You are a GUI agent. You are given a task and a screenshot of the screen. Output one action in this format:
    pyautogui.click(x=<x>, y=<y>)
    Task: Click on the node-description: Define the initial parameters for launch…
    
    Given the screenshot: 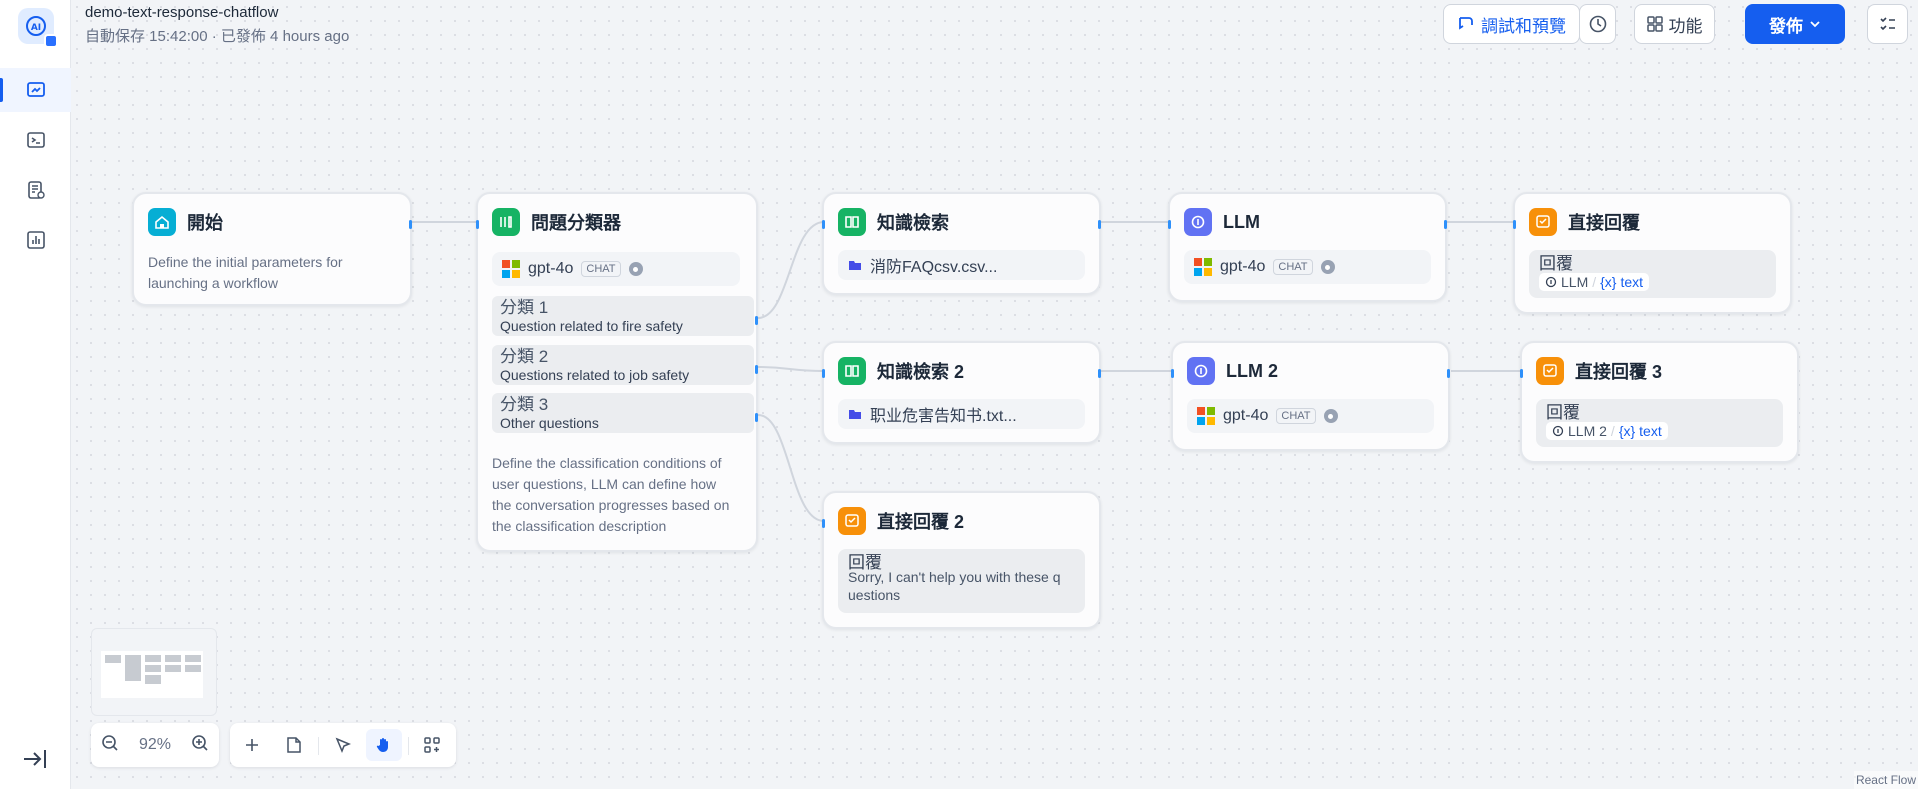 What is the action you would take?
    pyautogui.click(x=273, y=273)
    